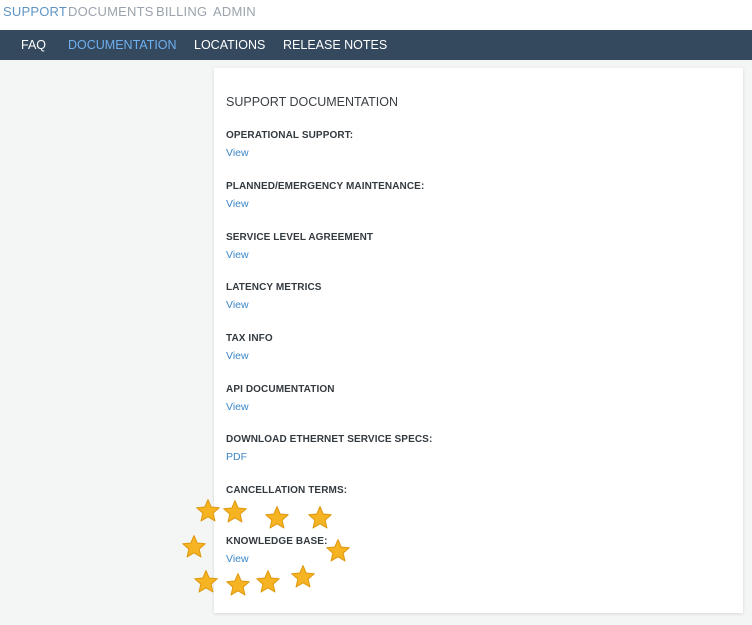 The width and height of the screenshot is (752, 625). I want to click on sla-view-link: View, so click(237, 255).